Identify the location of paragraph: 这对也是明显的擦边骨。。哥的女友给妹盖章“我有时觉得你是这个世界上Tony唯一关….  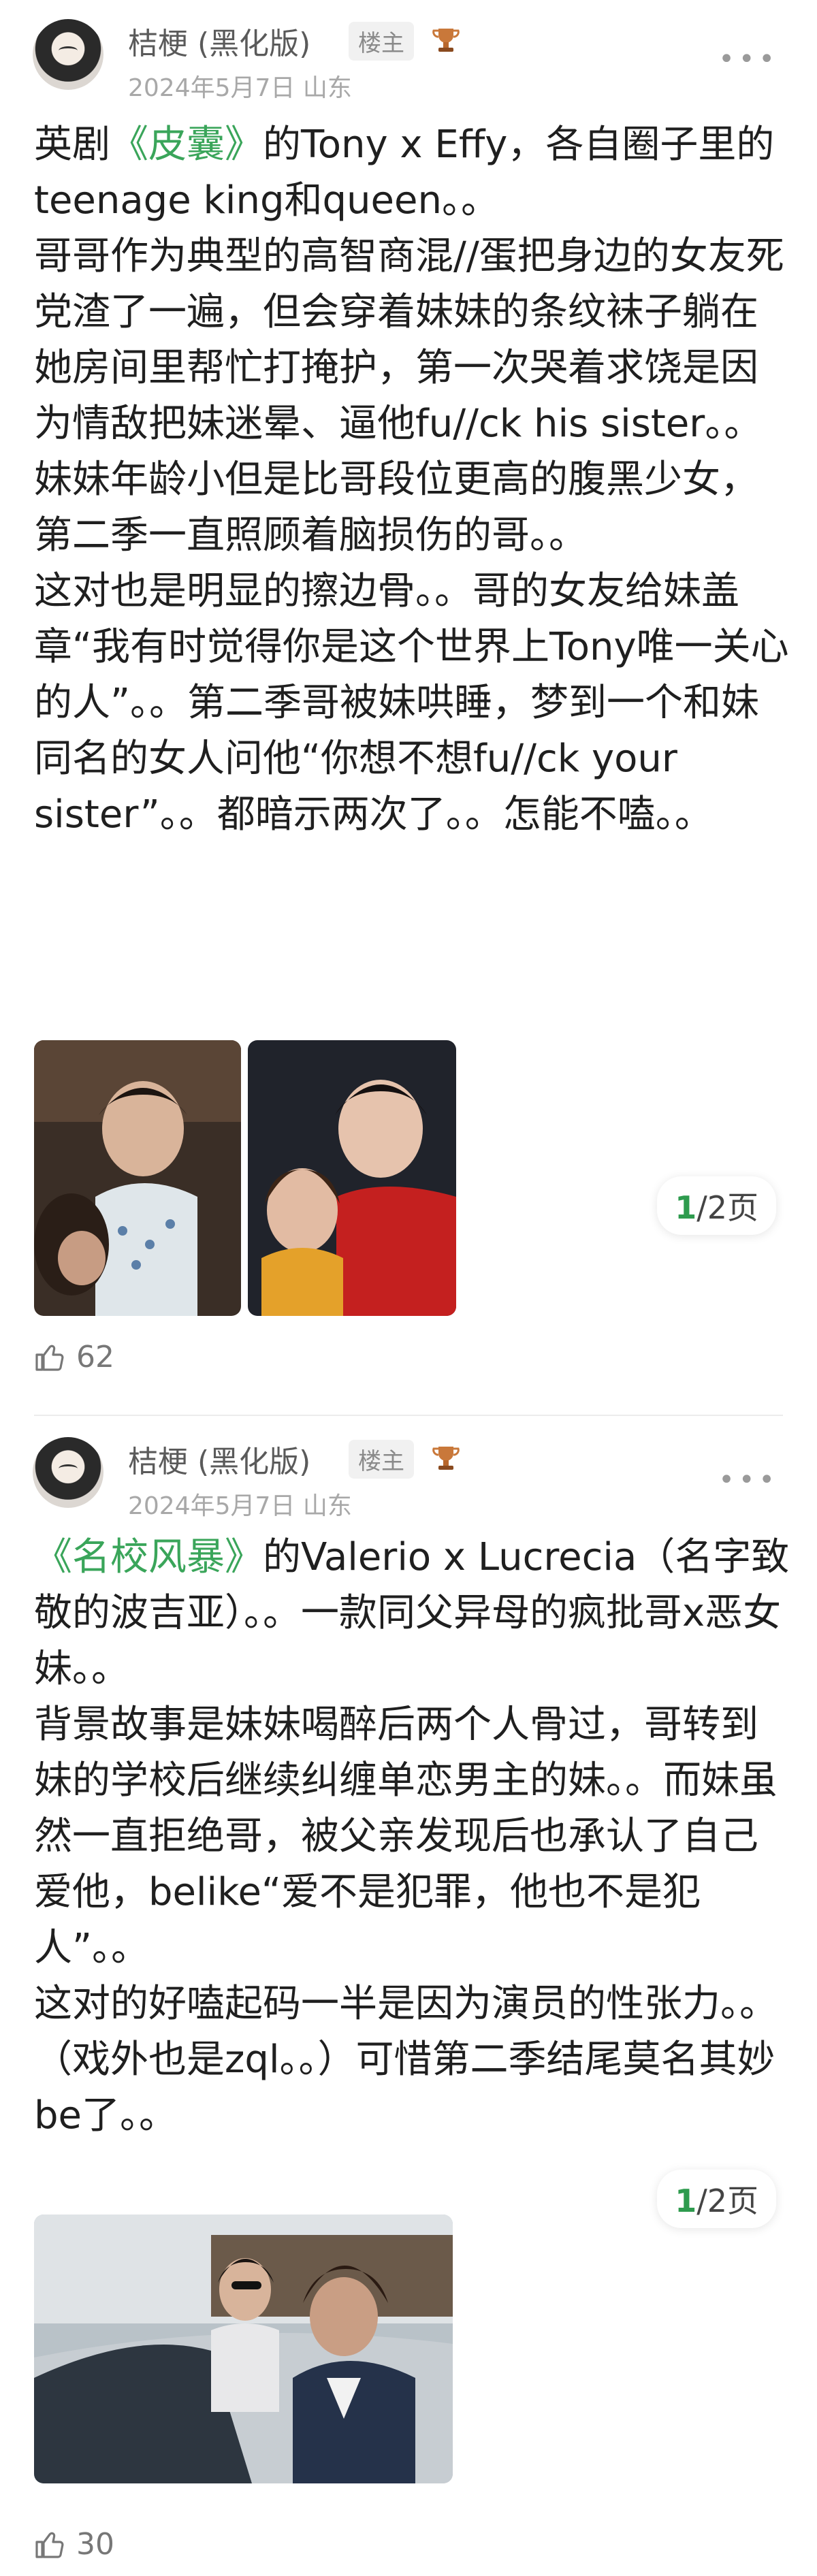
(411, 703).